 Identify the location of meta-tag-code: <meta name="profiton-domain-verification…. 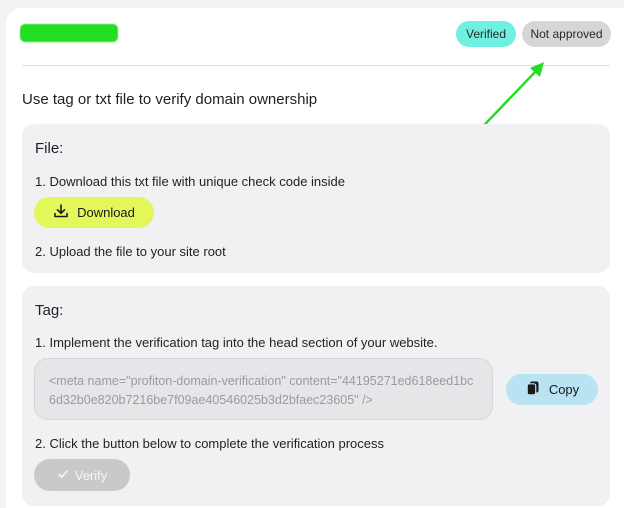
(263, 389).